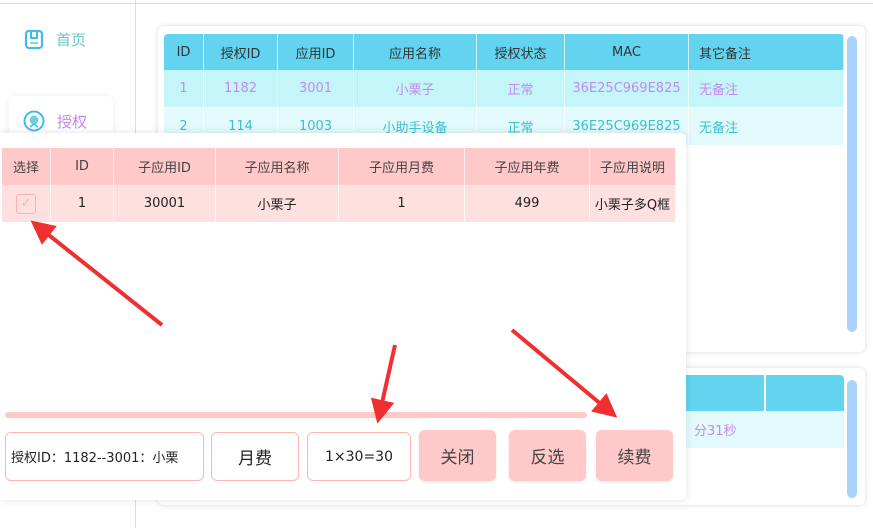 The width and height of the screenshot is (873, 528). What do you see at coordinates (97, 273) in the screenshot?
I see `arrow-to-checkbox` at bounding box center [97, 273].